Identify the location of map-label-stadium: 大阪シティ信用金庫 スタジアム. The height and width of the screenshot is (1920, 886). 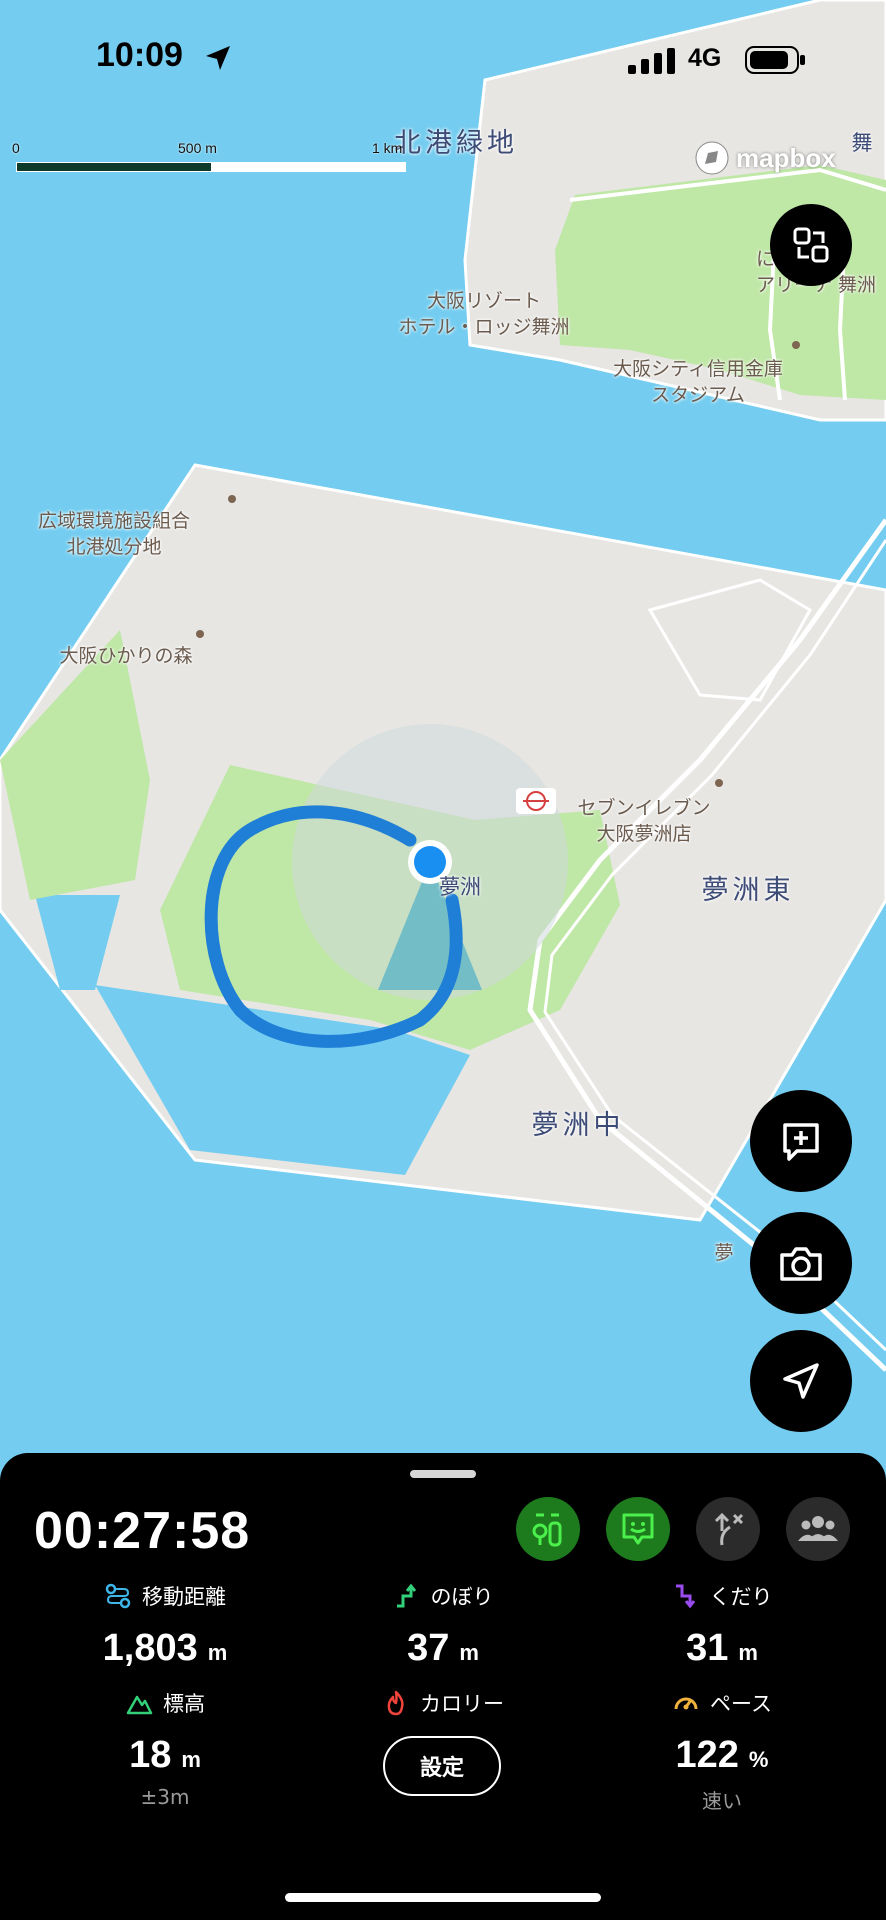
(698, 382).